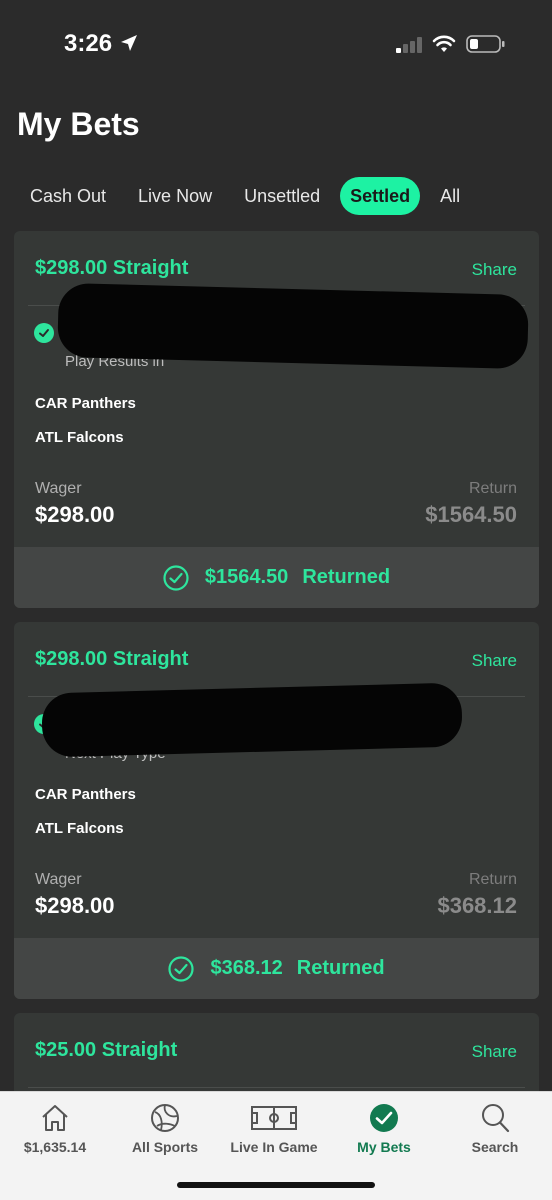 The image size is (552, 1200). Describe the element at coordinates (78, 124) in the screenshot. I see `page-title: My Bets` at that location.